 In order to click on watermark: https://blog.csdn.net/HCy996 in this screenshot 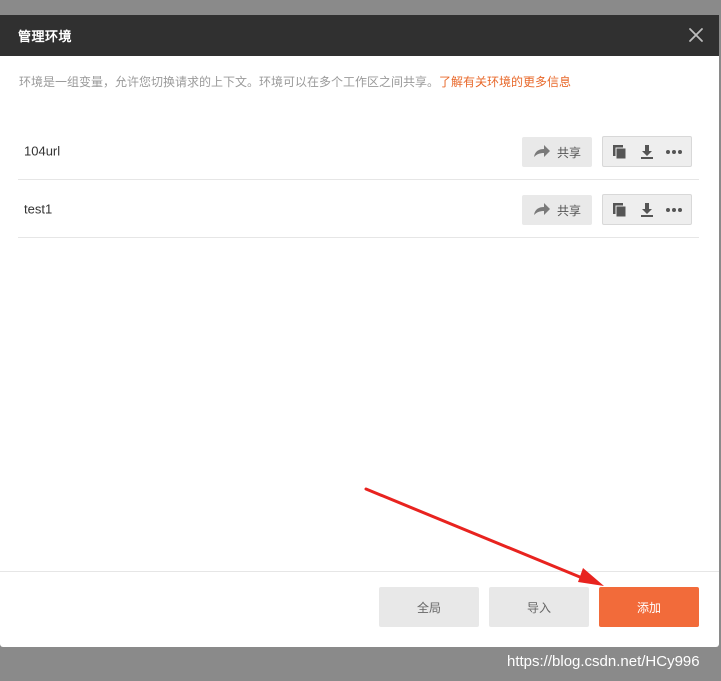, I will do `click(603, 661)`.